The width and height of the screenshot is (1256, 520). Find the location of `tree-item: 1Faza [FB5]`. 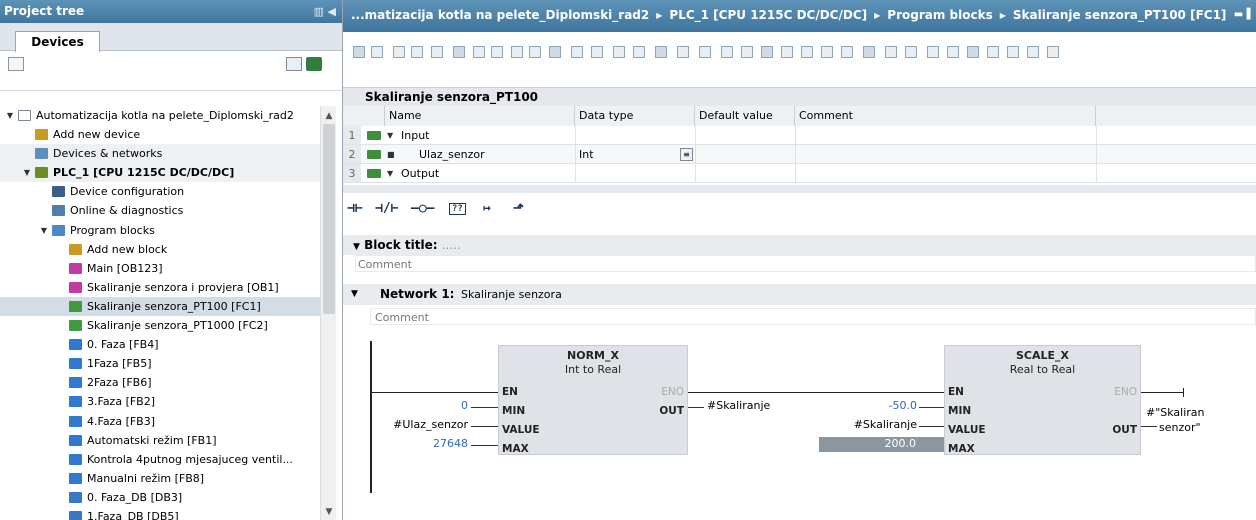

tree-item: 1Faza [FB5] is located at coordinates (160, 363).